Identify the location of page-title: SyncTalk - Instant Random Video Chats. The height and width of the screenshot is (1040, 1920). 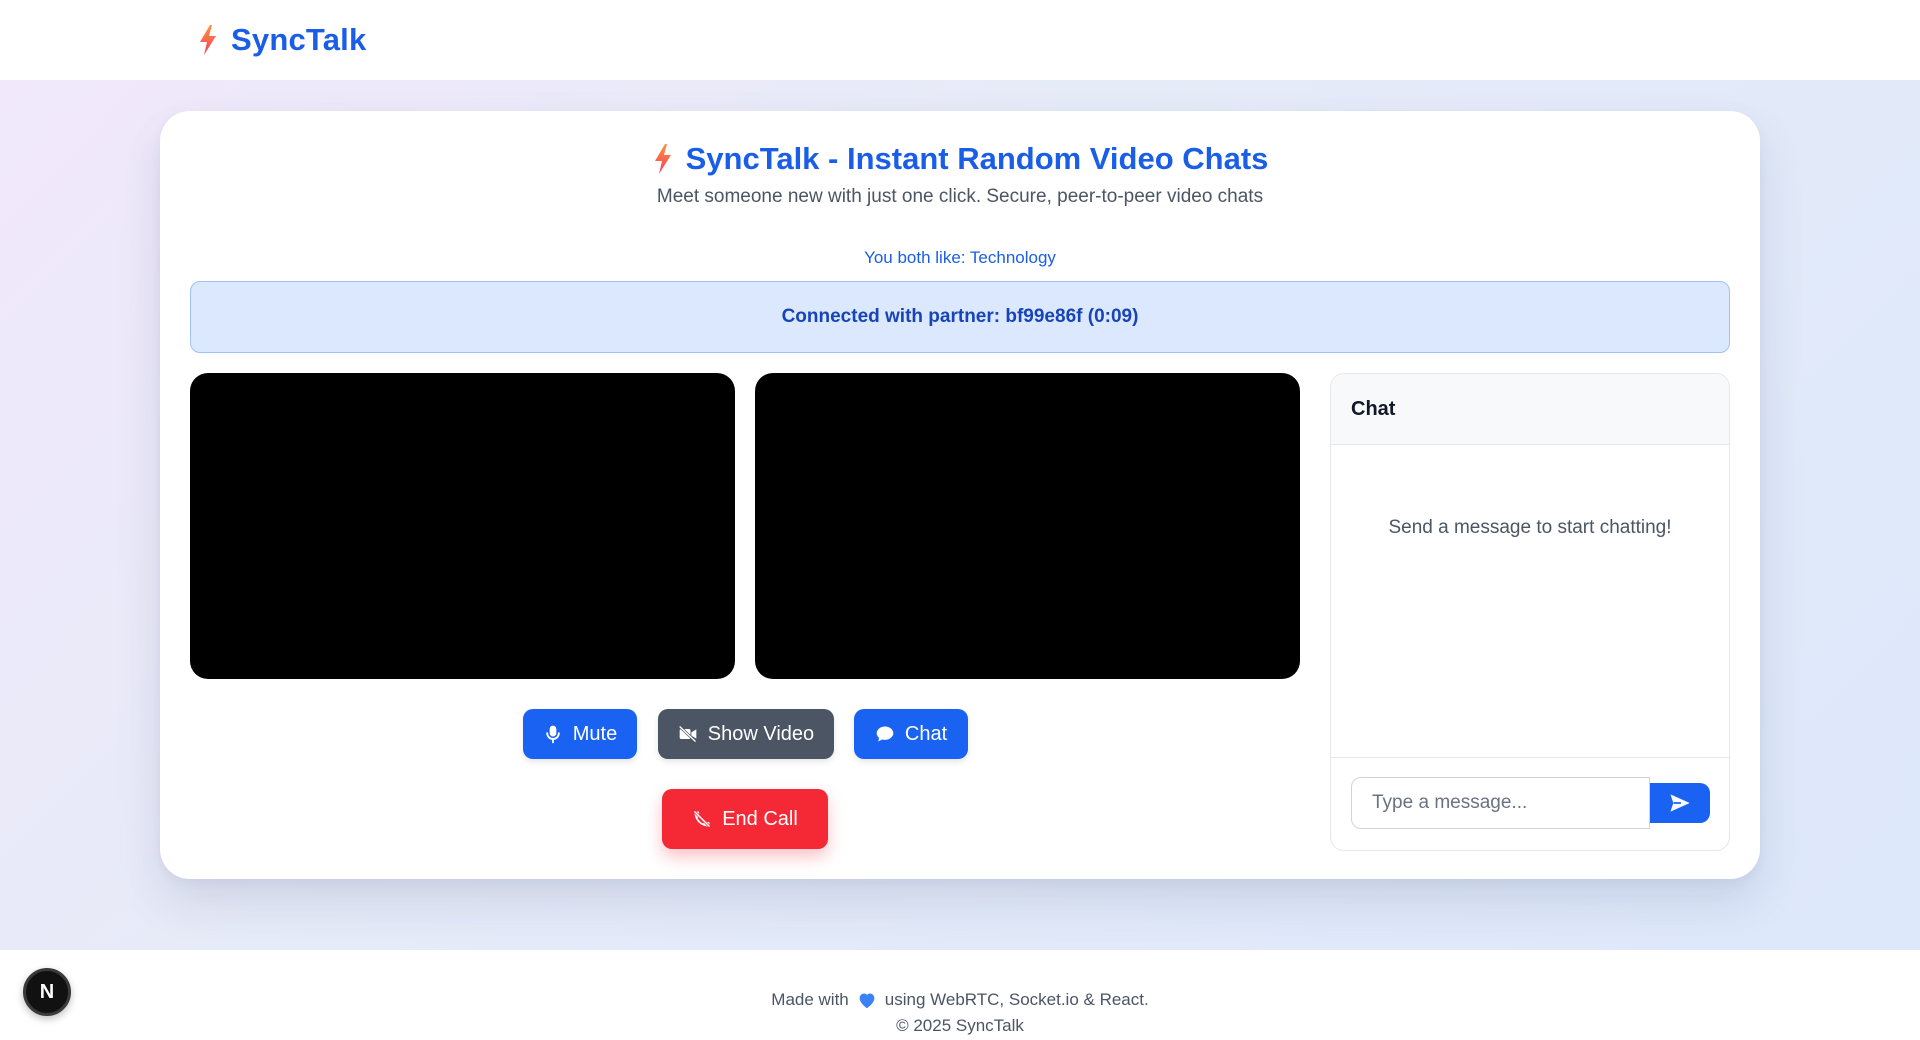
(977, 158).